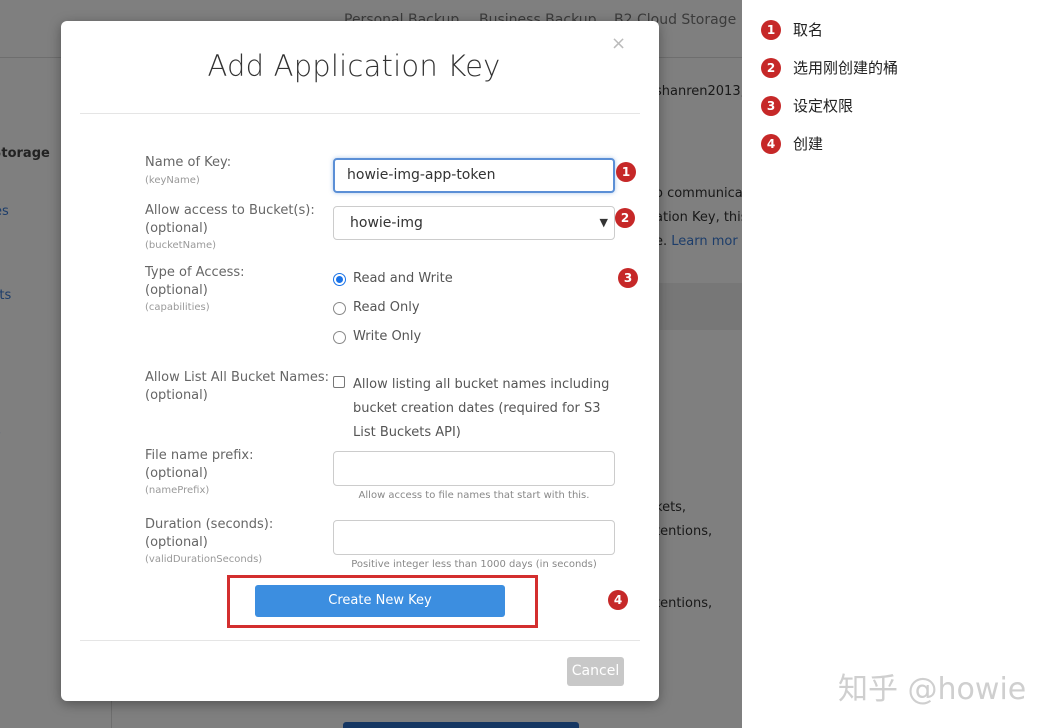  What do you see at coordinates (386, 223) in the screenshot?
I see `bucket-select-value: howie-img` at bounding box center [386, 223].